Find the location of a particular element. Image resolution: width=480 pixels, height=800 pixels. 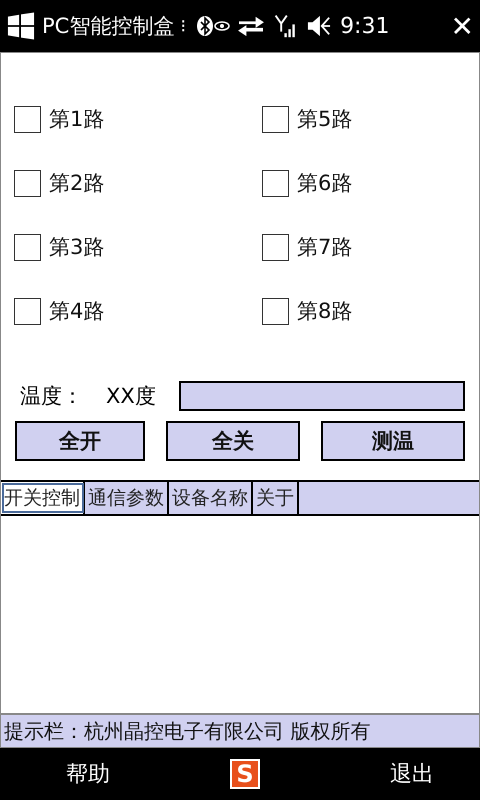

data-transfer-icon is located at coordinates (251, 26).